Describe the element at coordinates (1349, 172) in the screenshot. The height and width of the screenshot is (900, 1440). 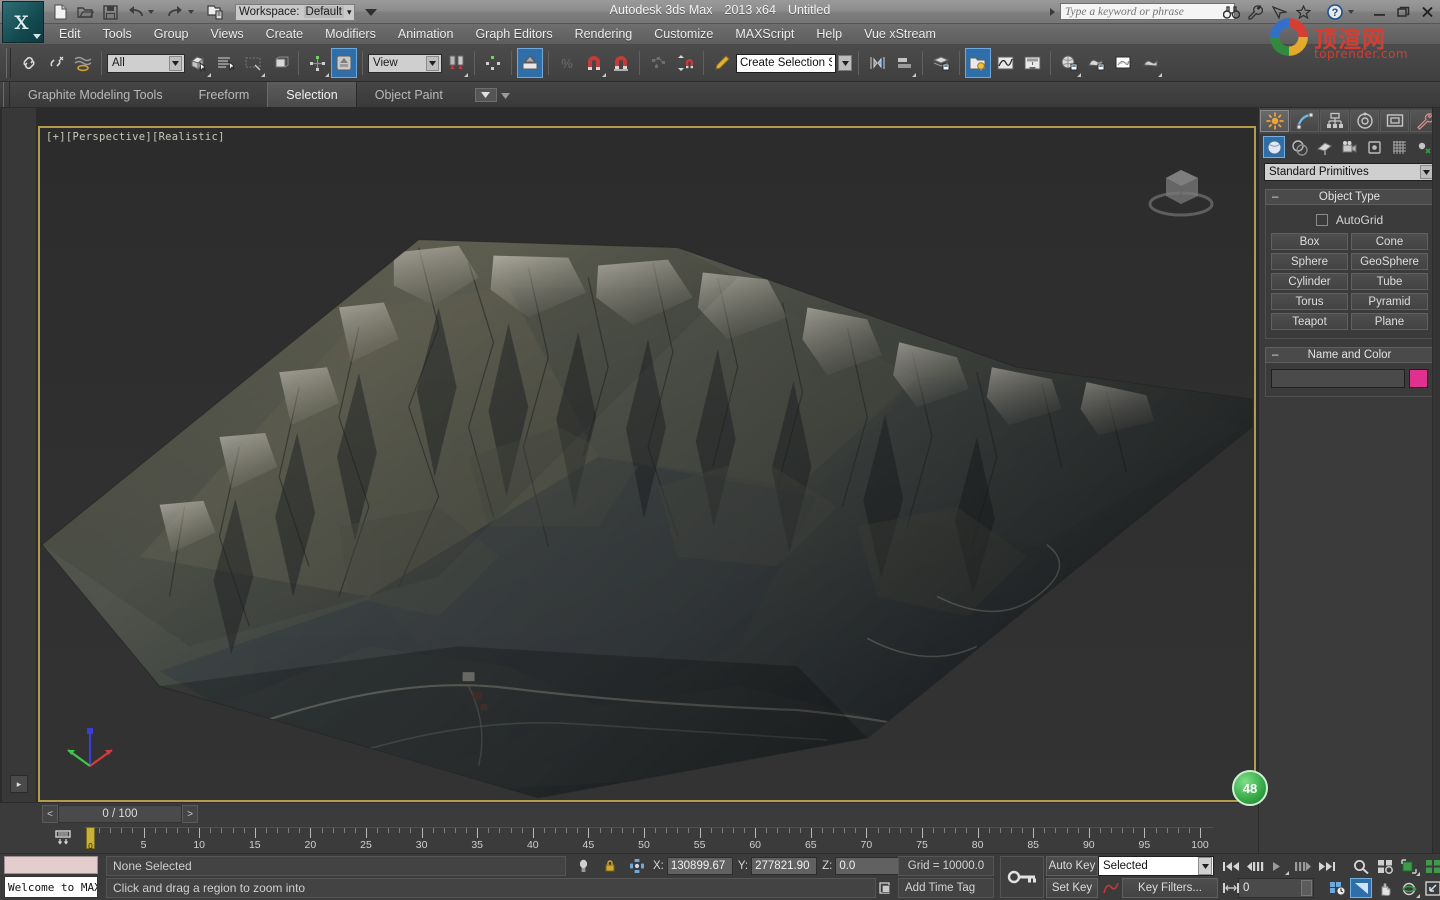
I see `primitive-category-combo: Standard Primitives` at that location.